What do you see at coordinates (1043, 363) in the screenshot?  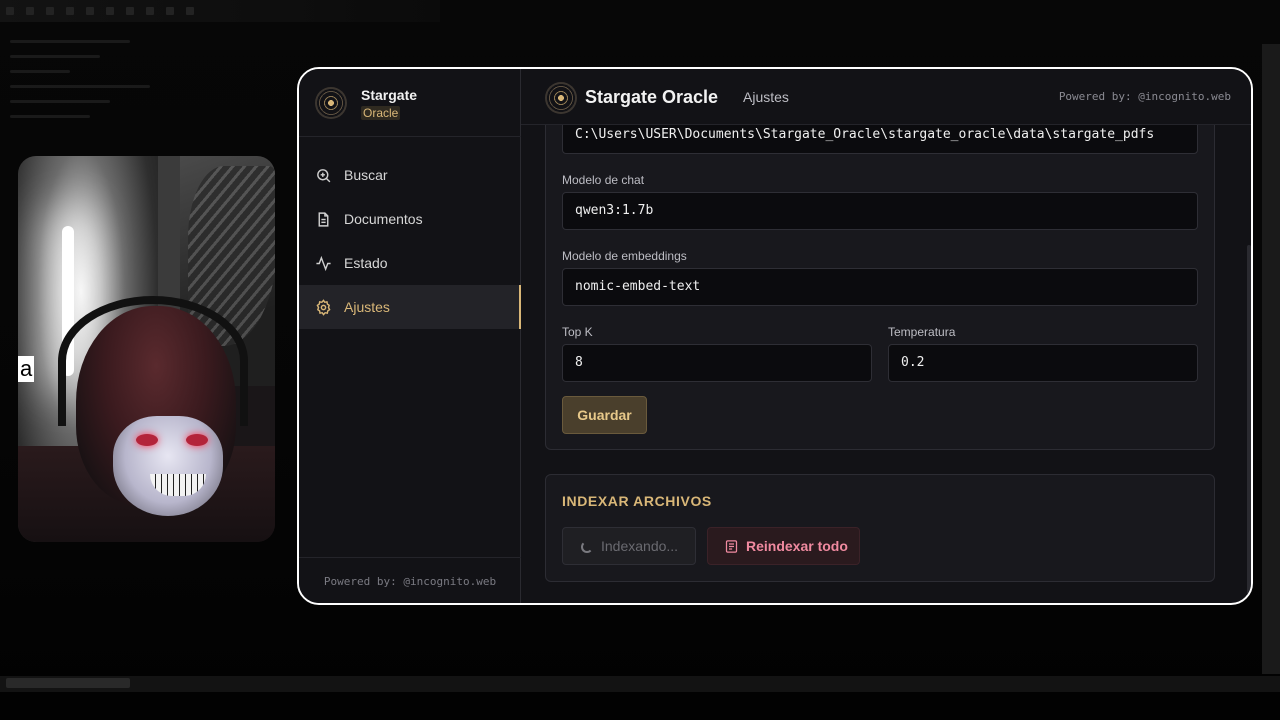 I see `temperature-field: 0.2` at bounding box center [1043, 363].